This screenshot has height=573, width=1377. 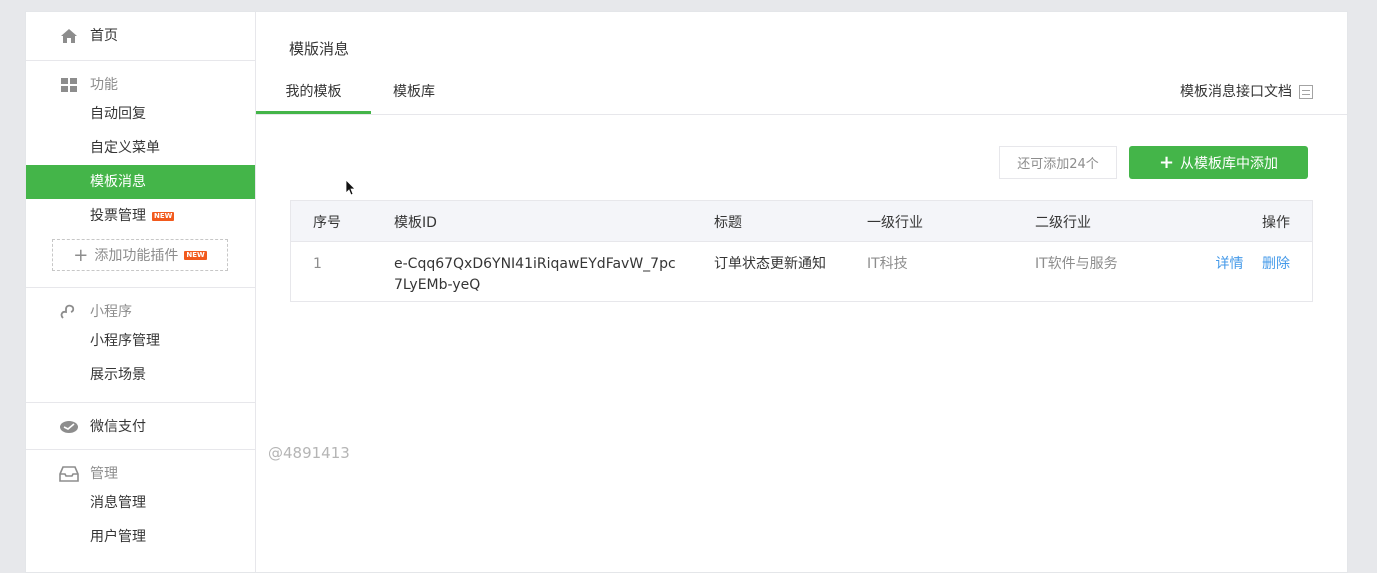 I want to click on sidebar-item-label: 微信支付, so click(x=118, y=427).